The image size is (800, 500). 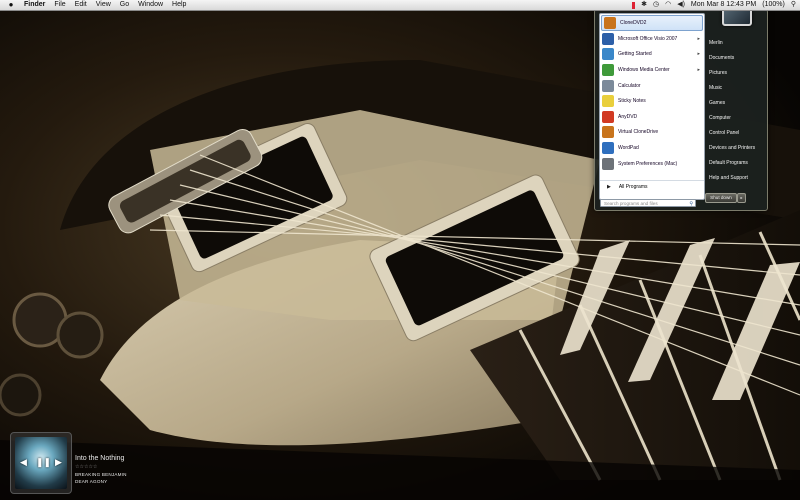 What do you see at coordinates (656, 5) in the screenshot?
I see `time-machine-icon: ◷` at bounding box center [656, 5].